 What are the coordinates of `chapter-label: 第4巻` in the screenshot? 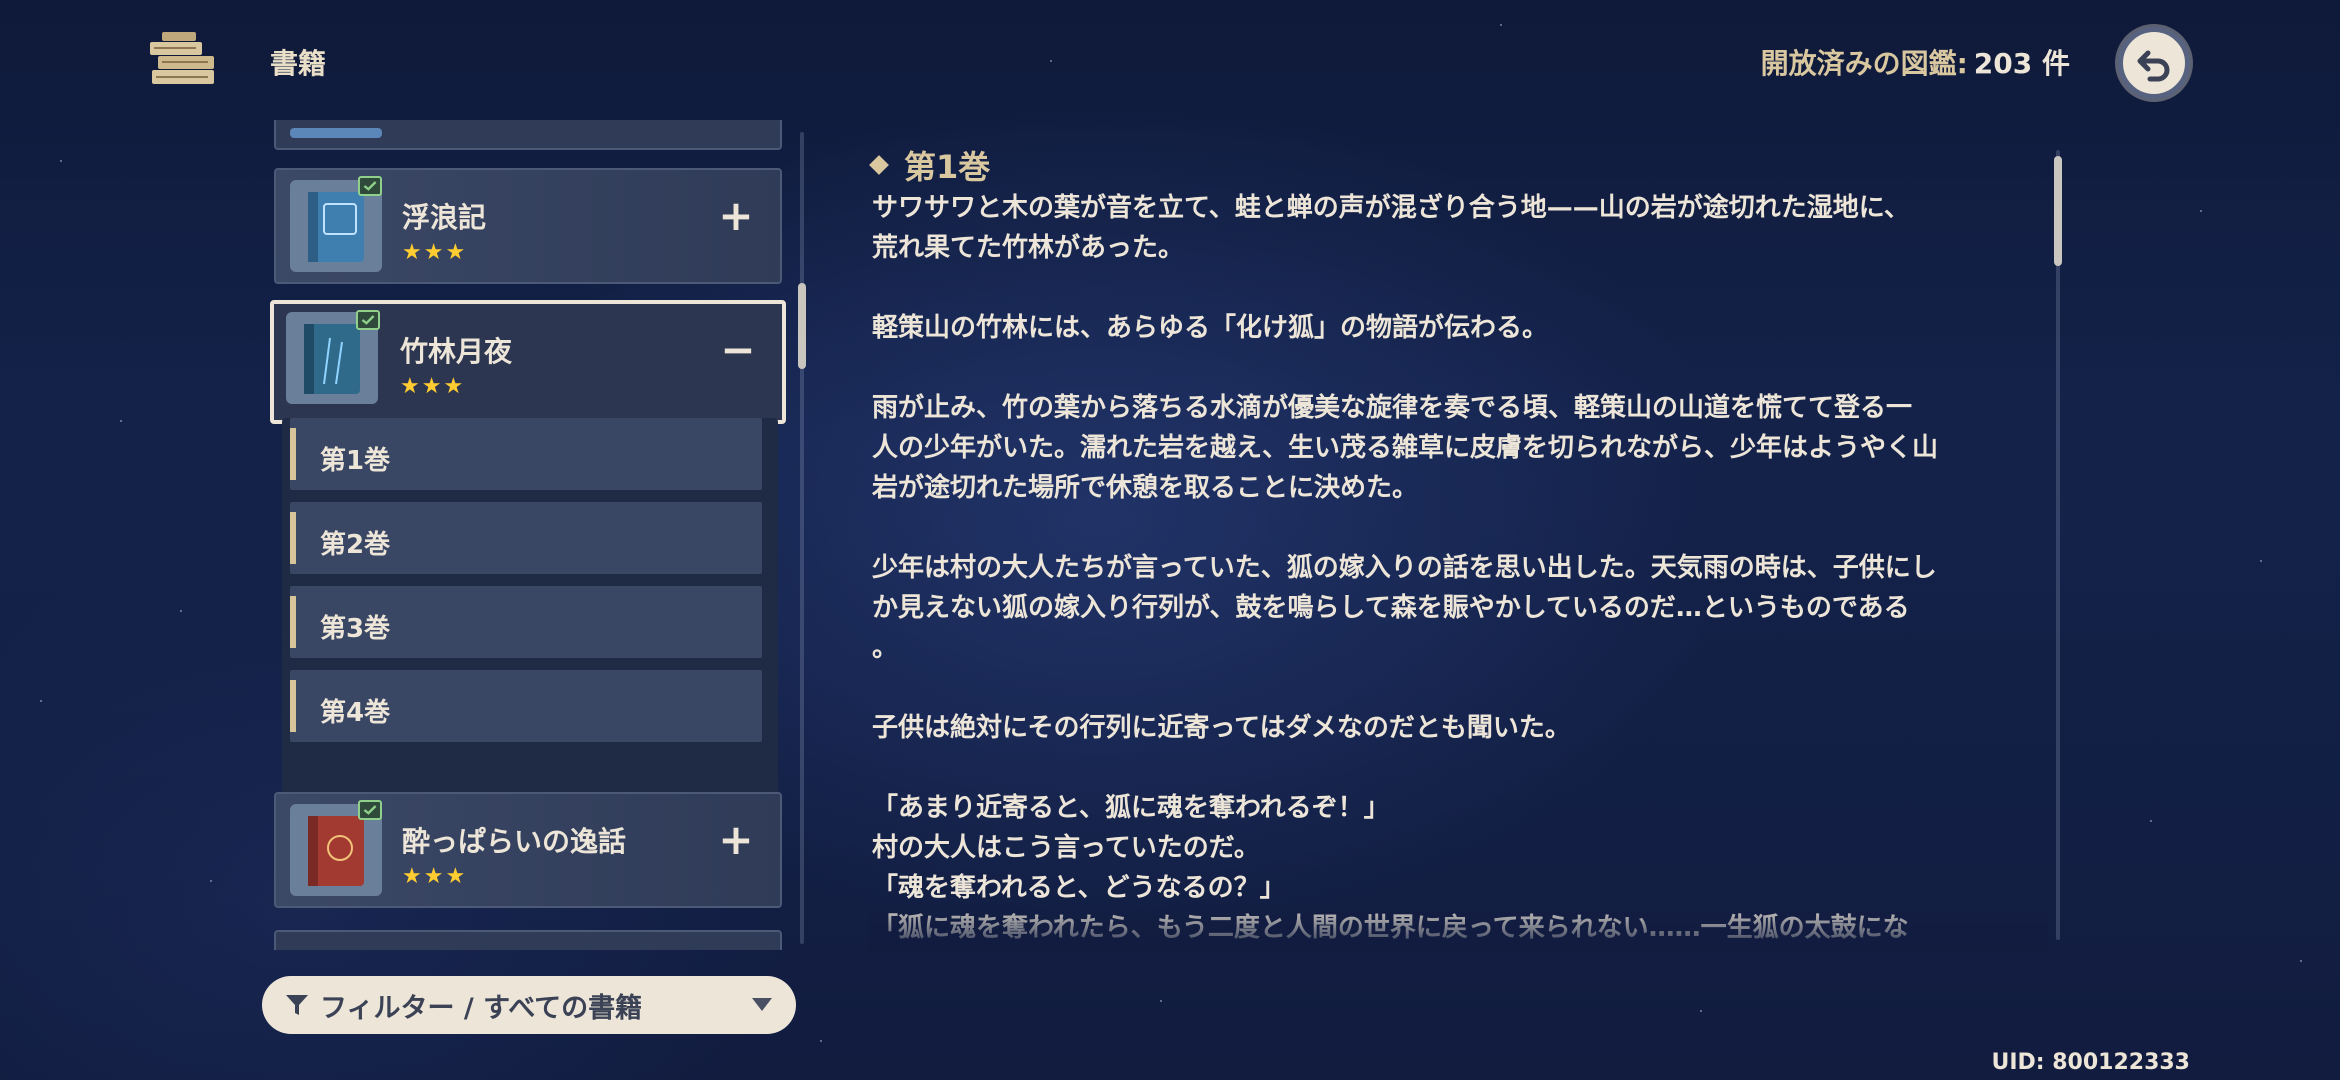 It's located at (355, 713).